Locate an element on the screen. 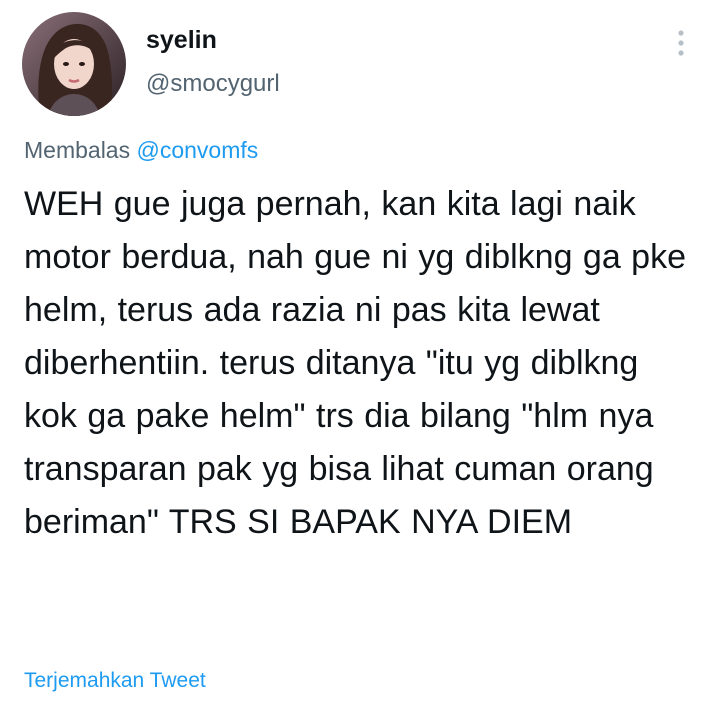  more-options-button is located at coordinates (681, 43).